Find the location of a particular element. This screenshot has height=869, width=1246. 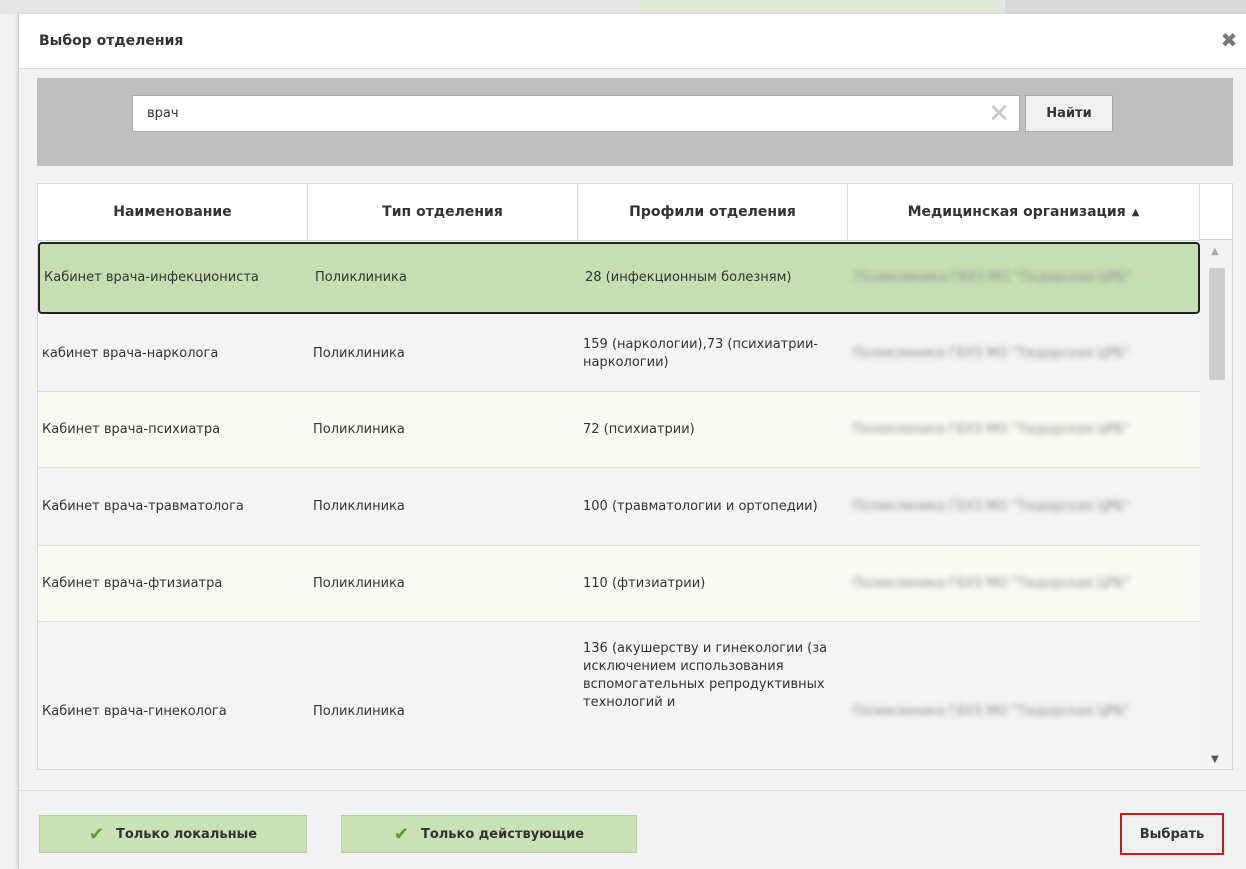

column-header-name: Наименование is located at coordinates (173, 212).